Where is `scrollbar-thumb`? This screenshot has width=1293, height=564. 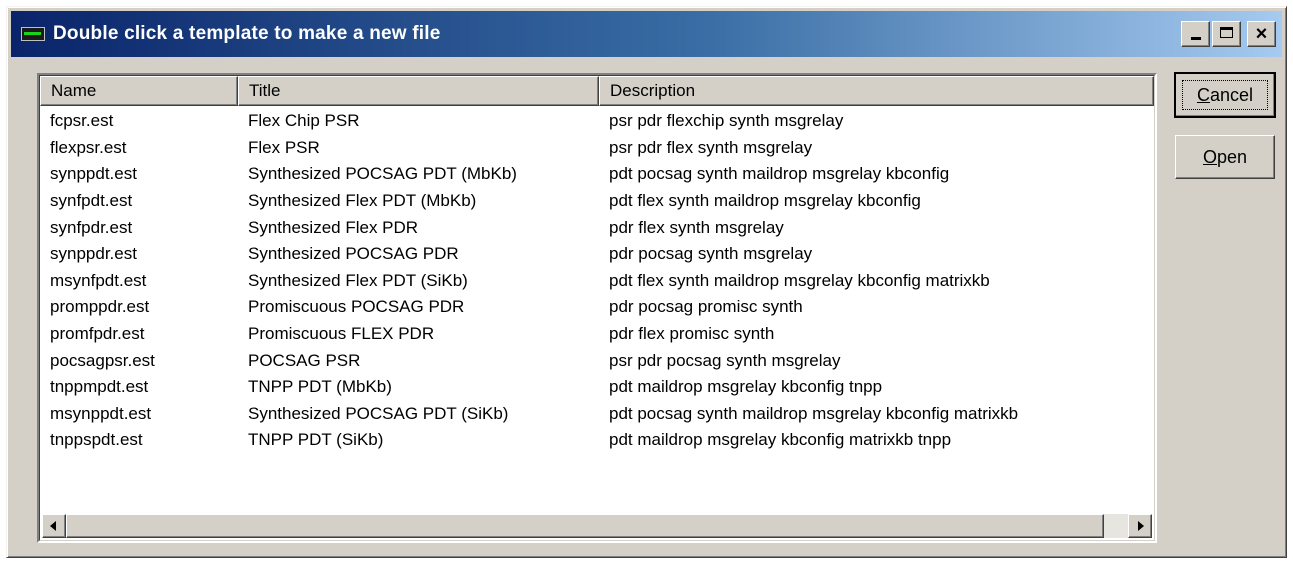 scrollbar-thumb is located at coordinates (585, 526).